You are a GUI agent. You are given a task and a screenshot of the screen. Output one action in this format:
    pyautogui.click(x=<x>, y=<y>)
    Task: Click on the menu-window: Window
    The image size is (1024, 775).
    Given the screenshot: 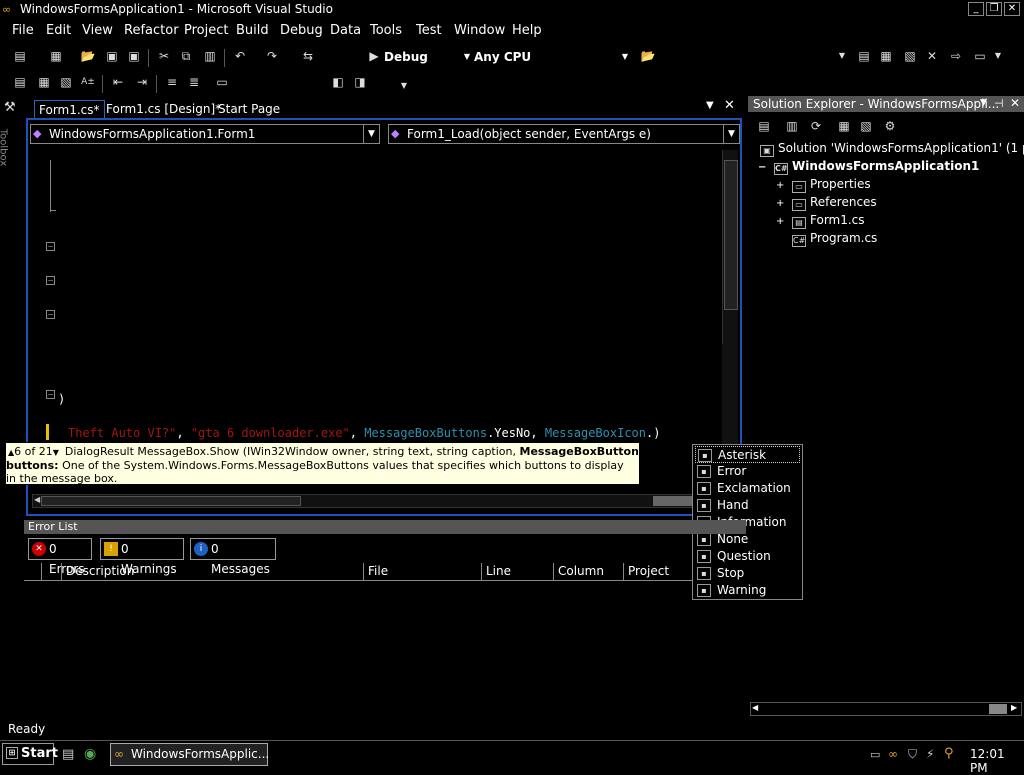 What is the action you would take?
    pyautogui.click(x=479, y=30)
    